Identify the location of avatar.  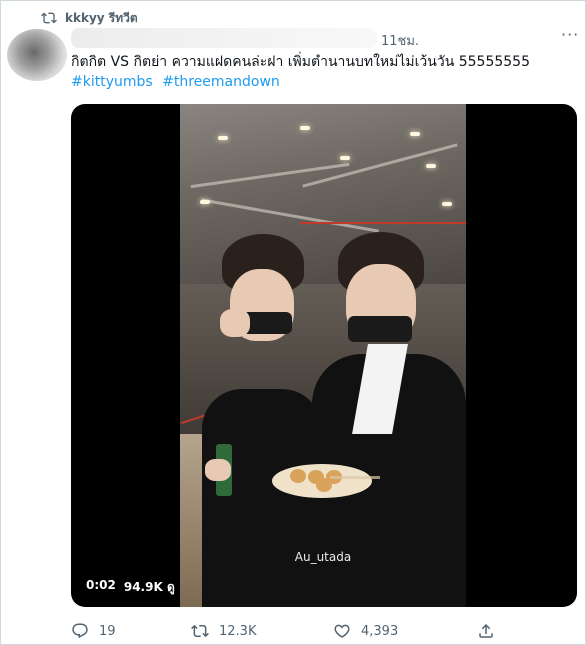
(37, 55).